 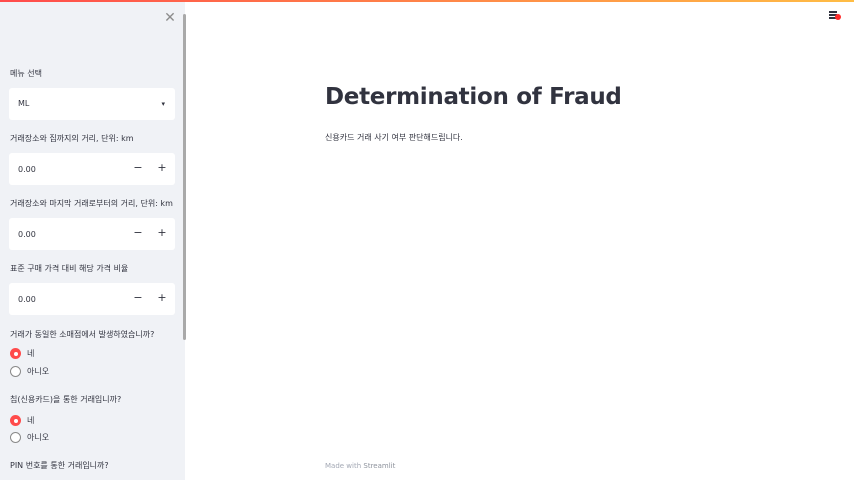 I want to click on used-chip-option-no: 아니오, so click(x=80, y=438).